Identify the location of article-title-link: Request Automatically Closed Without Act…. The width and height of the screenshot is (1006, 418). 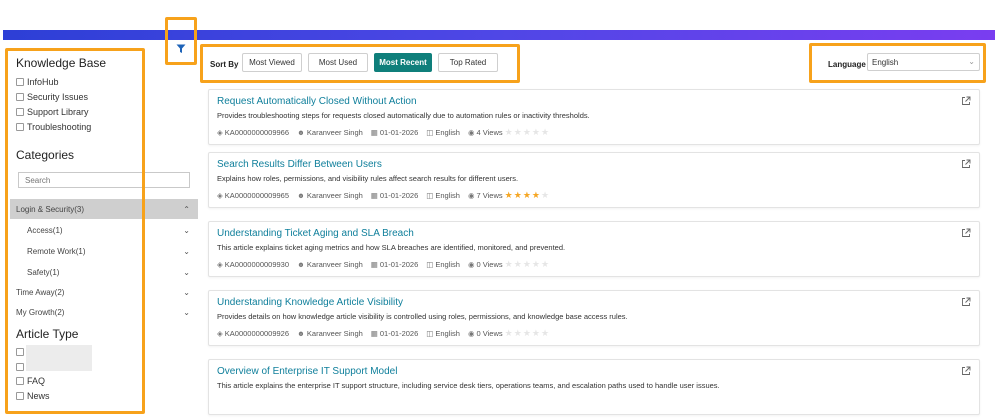
(317, 101).